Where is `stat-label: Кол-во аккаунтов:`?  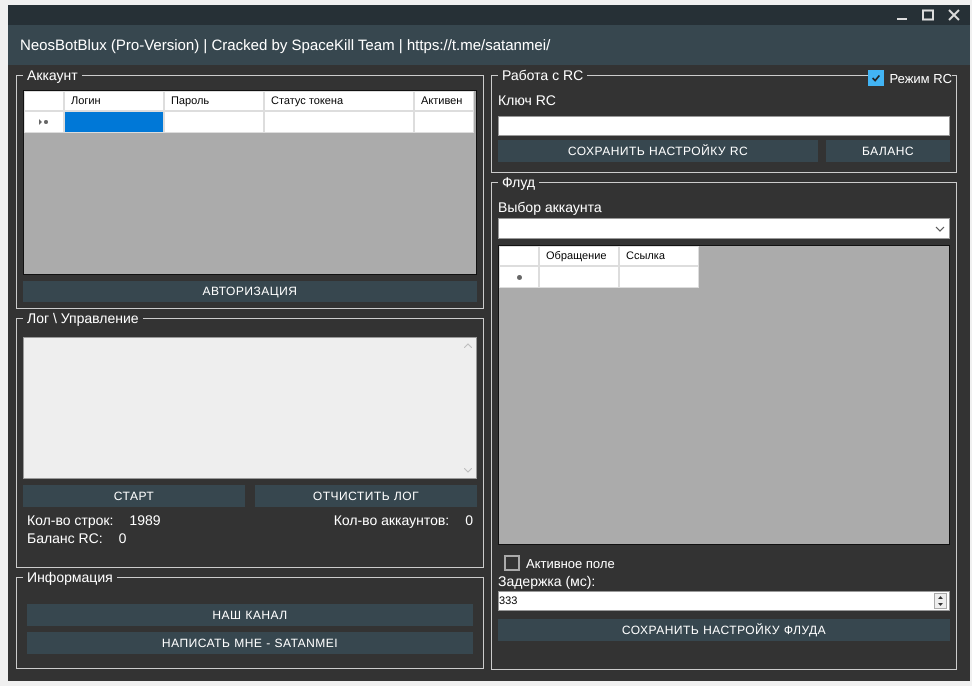
stat-label: Кол-во аккаунтов: is located at coordinates (392, 520).